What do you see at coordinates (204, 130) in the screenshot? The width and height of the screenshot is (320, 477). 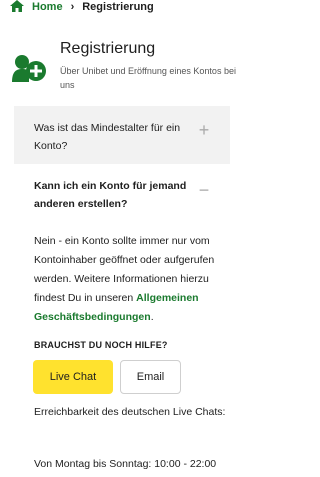 I see `expand-plus-icon: +` at bounding box center [204, 130].